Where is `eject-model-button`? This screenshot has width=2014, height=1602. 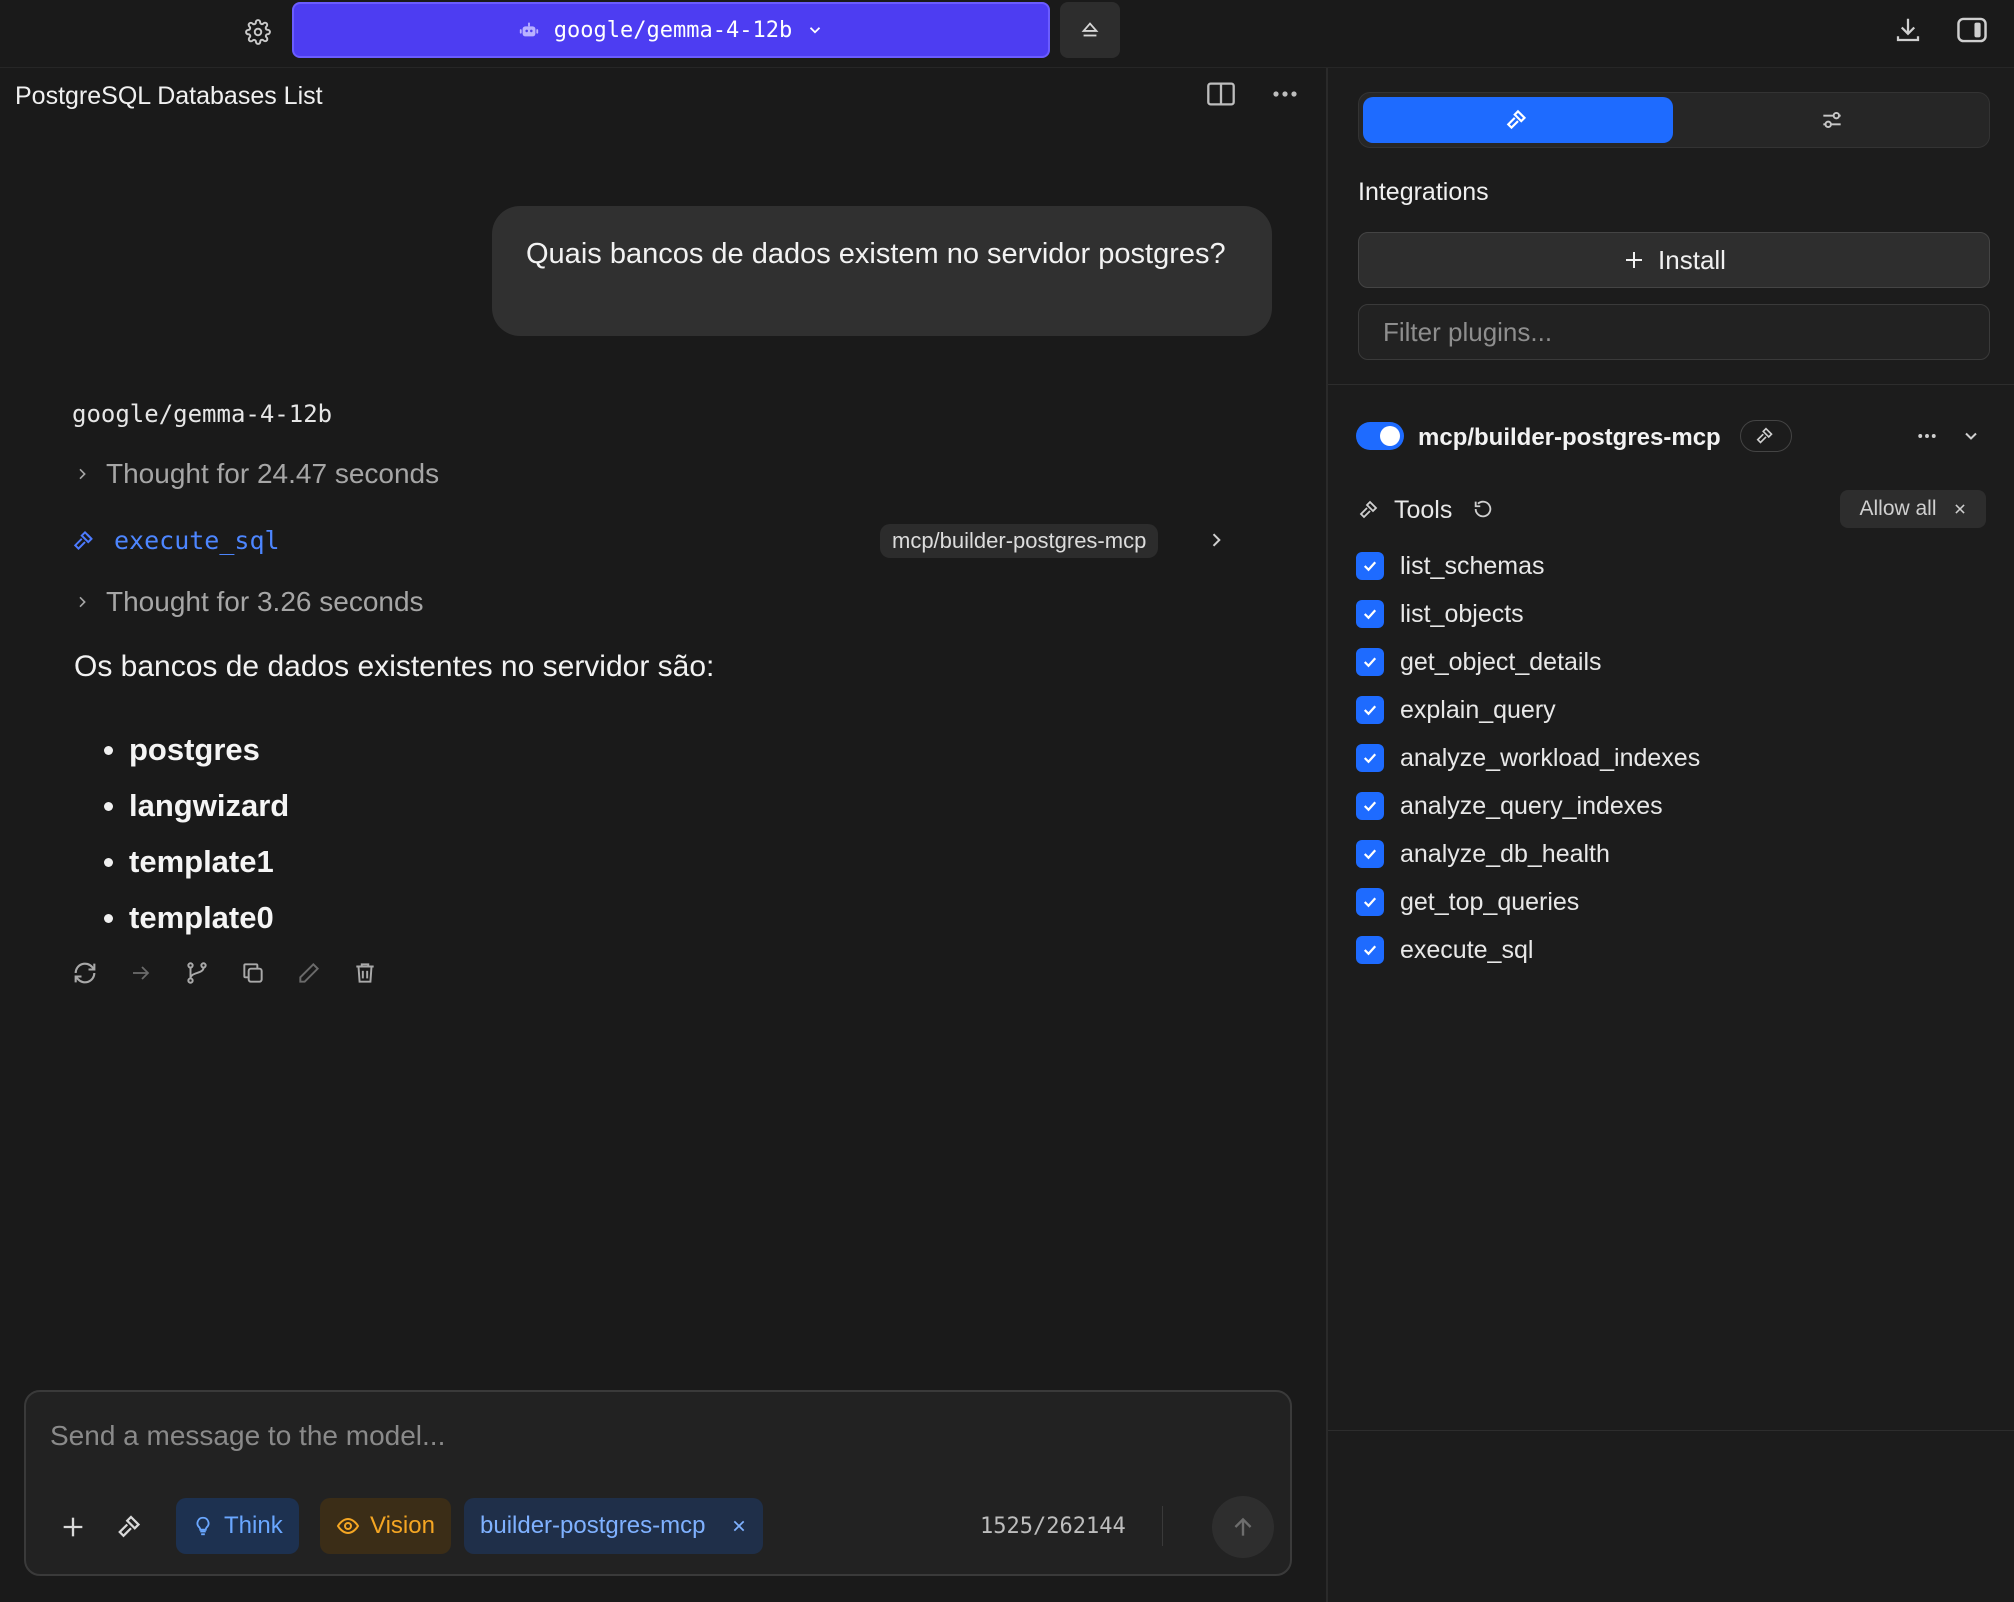 eject-model-button is located at coordinates (1090, 30).